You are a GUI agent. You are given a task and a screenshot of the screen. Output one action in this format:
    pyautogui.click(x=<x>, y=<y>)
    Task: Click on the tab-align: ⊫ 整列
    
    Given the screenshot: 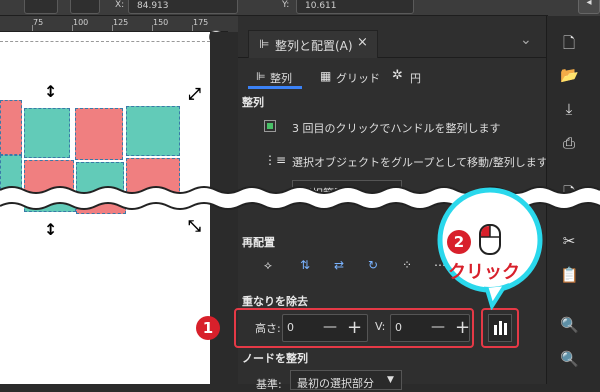 What is the action you would take?
    pyautogui.click(x=275, y=77)
    